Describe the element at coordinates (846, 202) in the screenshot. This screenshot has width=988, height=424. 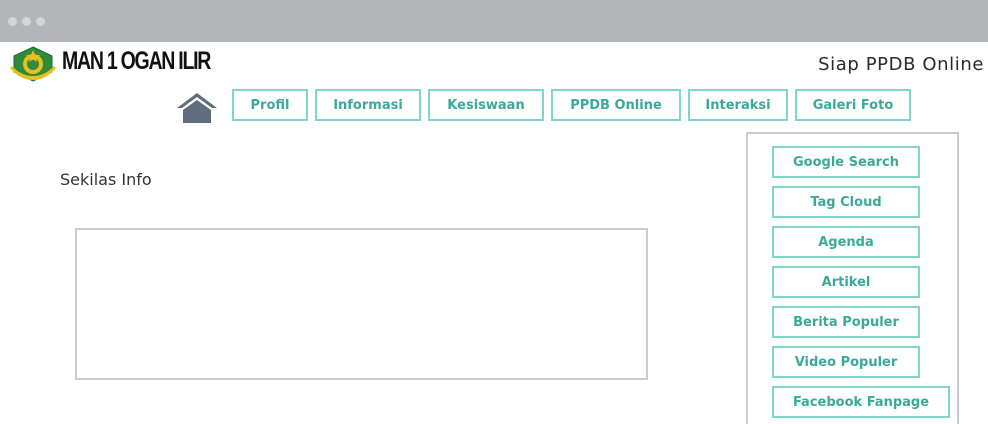
I see `sidebar-tag-cloud-button: Tag Cloud` at that location.